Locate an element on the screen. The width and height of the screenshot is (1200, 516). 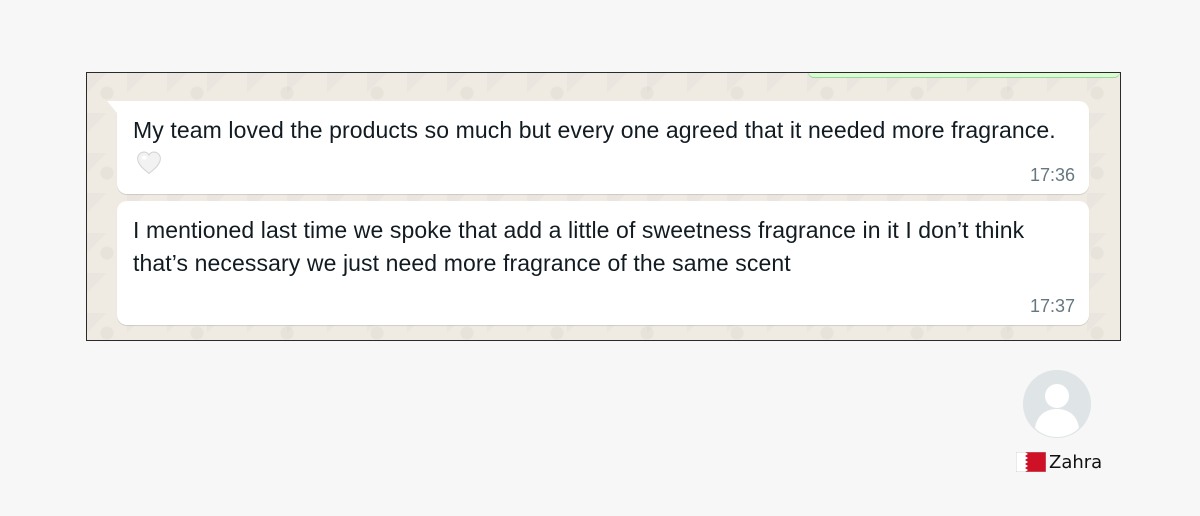
contact-name: Zahra is located at coordinates (1076, 462).